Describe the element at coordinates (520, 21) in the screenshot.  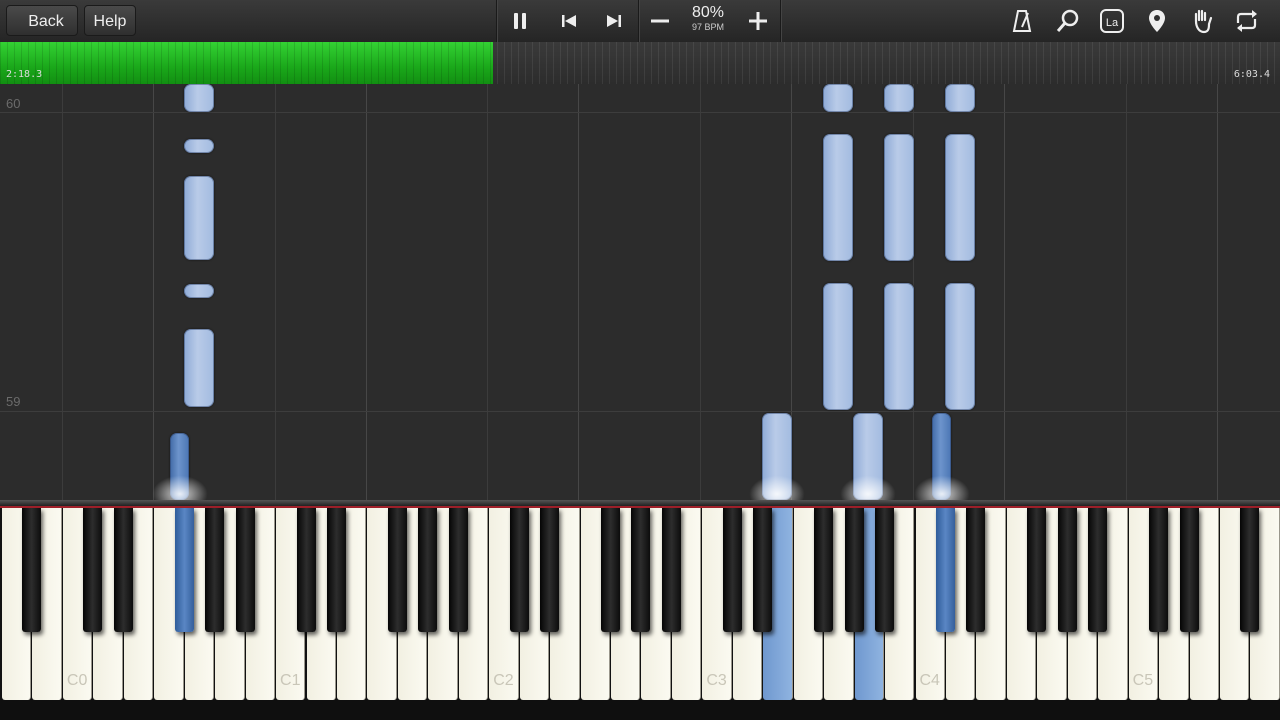
I see `pause-icon` at that location.